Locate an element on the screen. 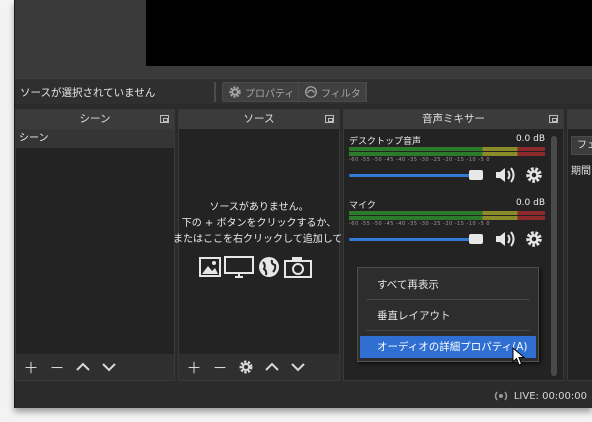 This screenshot has height=422, width=592. mixer-title-label: 音声ミキサー is located at coordinates (453, 119).